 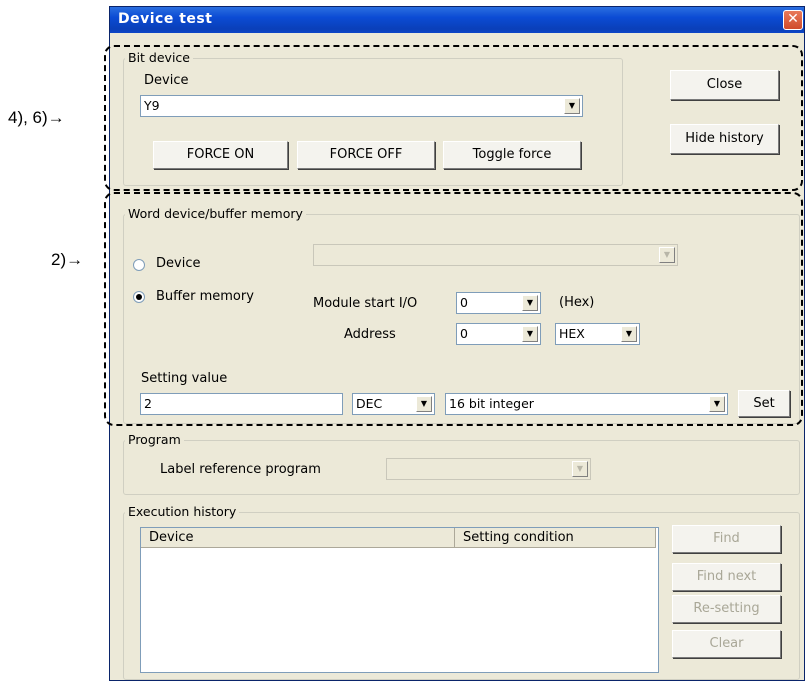 What do you see at coordinates (488, 469) in the screenshot?
I see `label-reference-program-combo: ▼` at bounding box center [488, 469].